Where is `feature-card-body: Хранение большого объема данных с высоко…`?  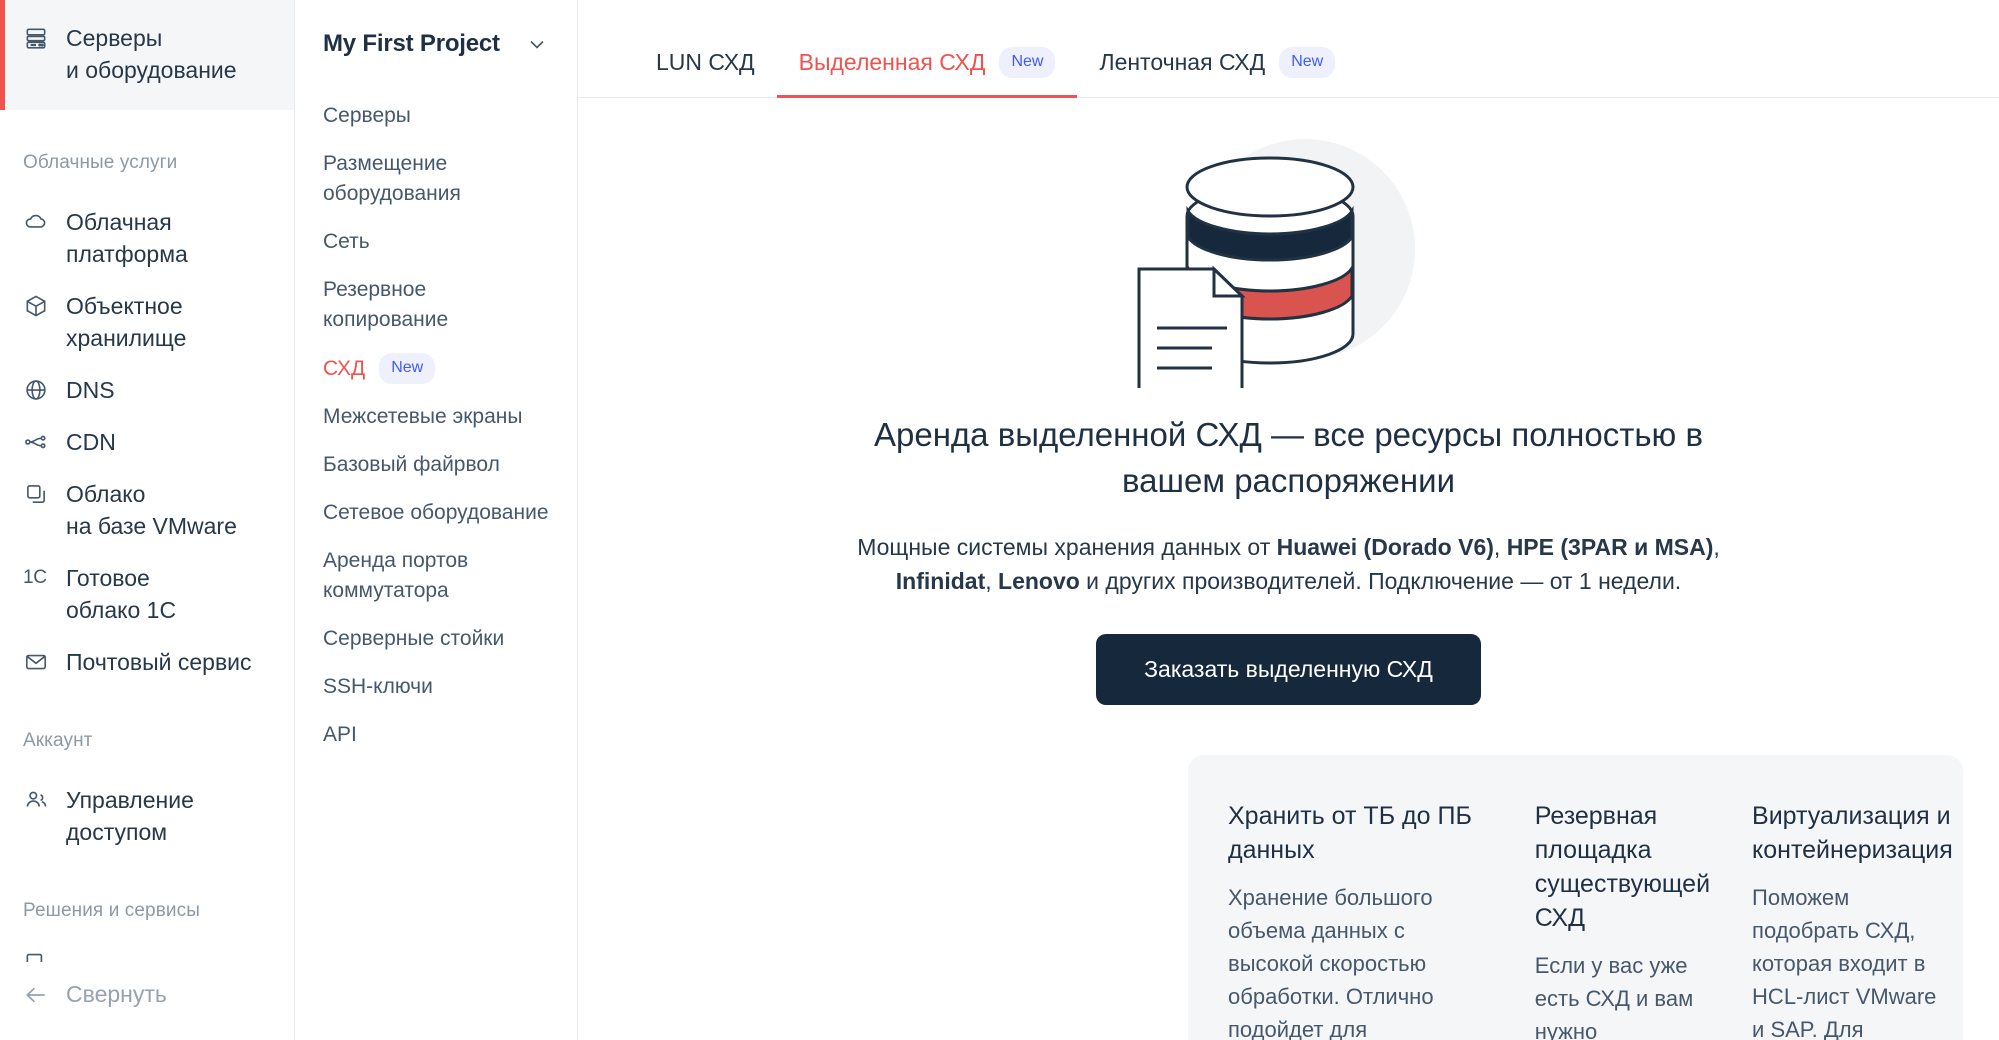 feature-card-body: Хранение большого объема данных с высоко… is located at coordinates (1331, 962).